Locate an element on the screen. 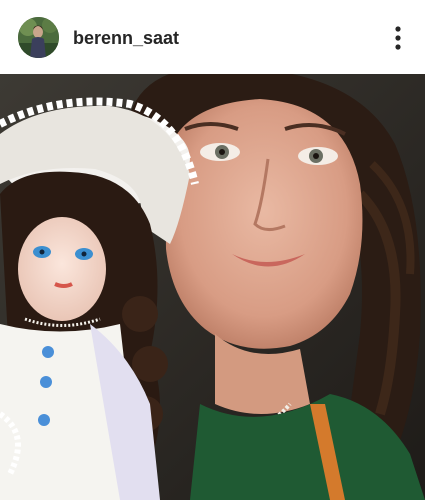 This screenshot has width=425, height=500. profile-avatar is located at coordinates (38, 37).